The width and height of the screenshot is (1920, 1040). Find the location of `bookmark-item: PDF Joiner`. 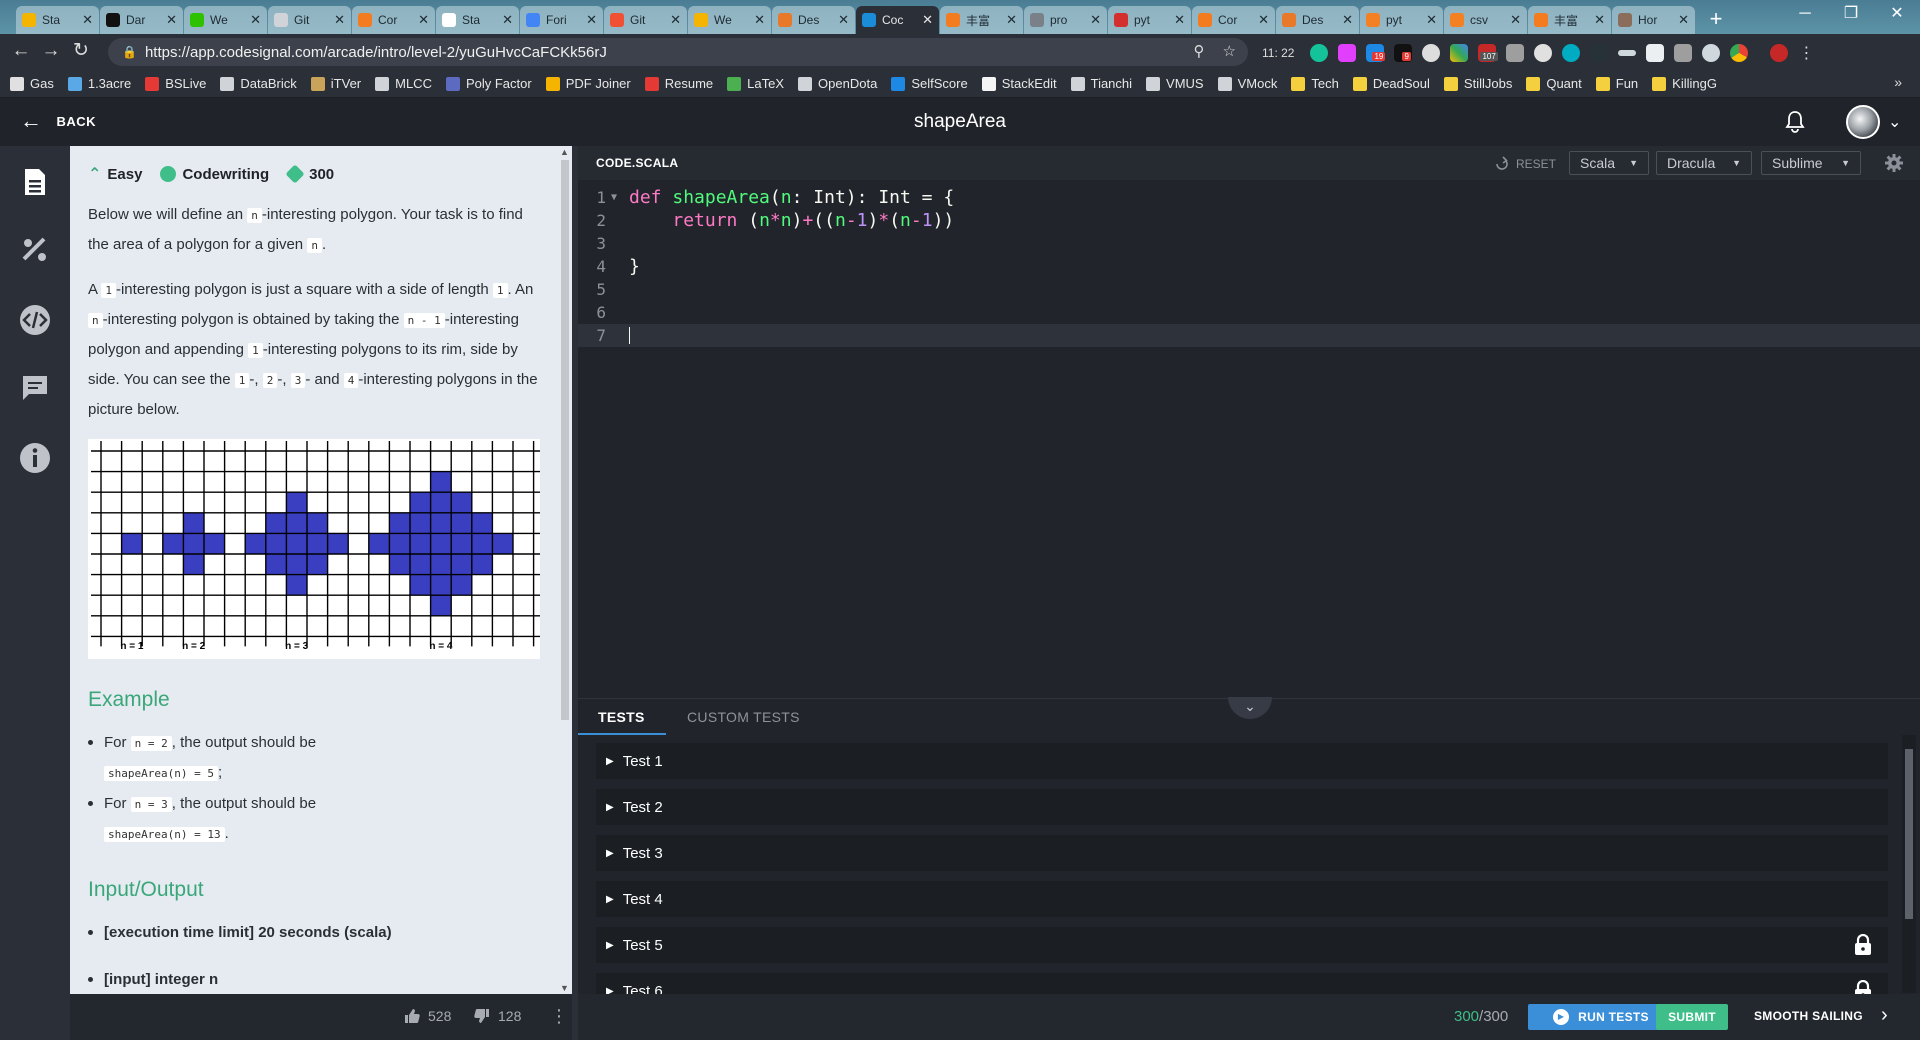

bookmark-item: PDF Joiner is located at coordinates (588, 83).